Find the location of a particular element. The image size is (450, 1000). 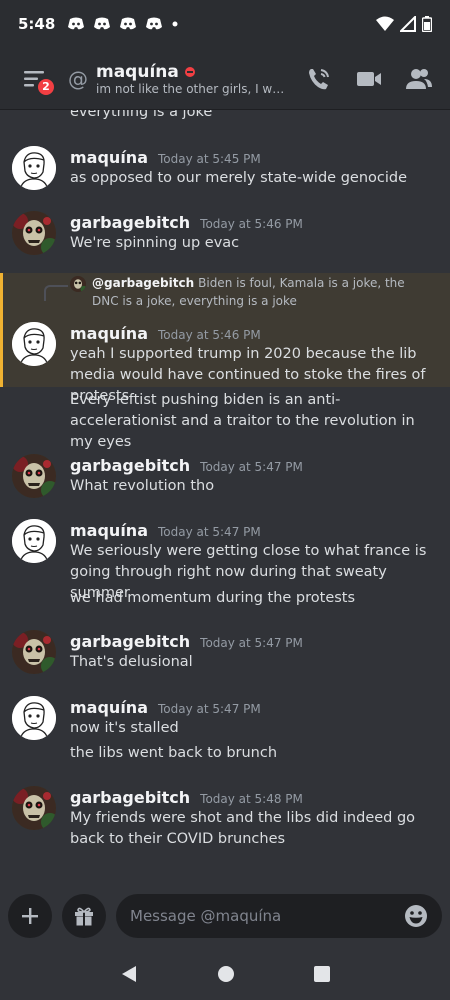

video-call-icon is located at coordinates (369, 79).